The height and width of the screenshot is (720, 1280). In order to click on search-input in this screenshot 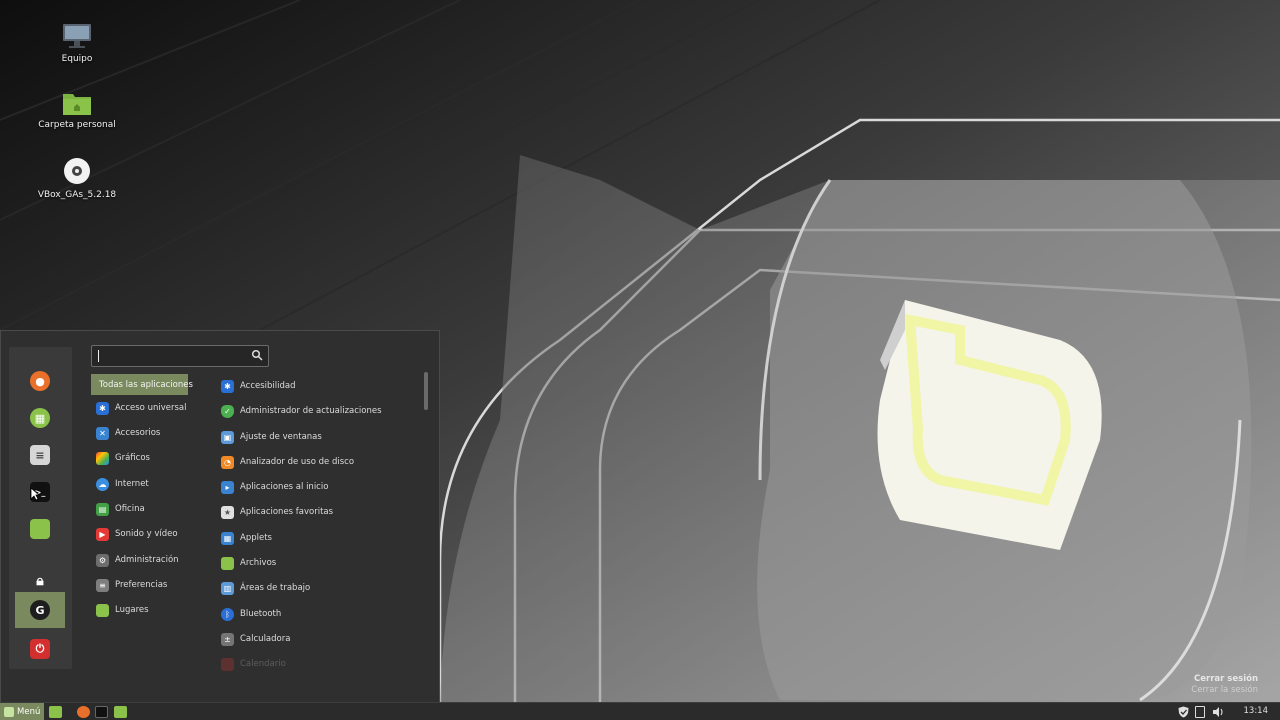, I will do `click(168, 355)`.